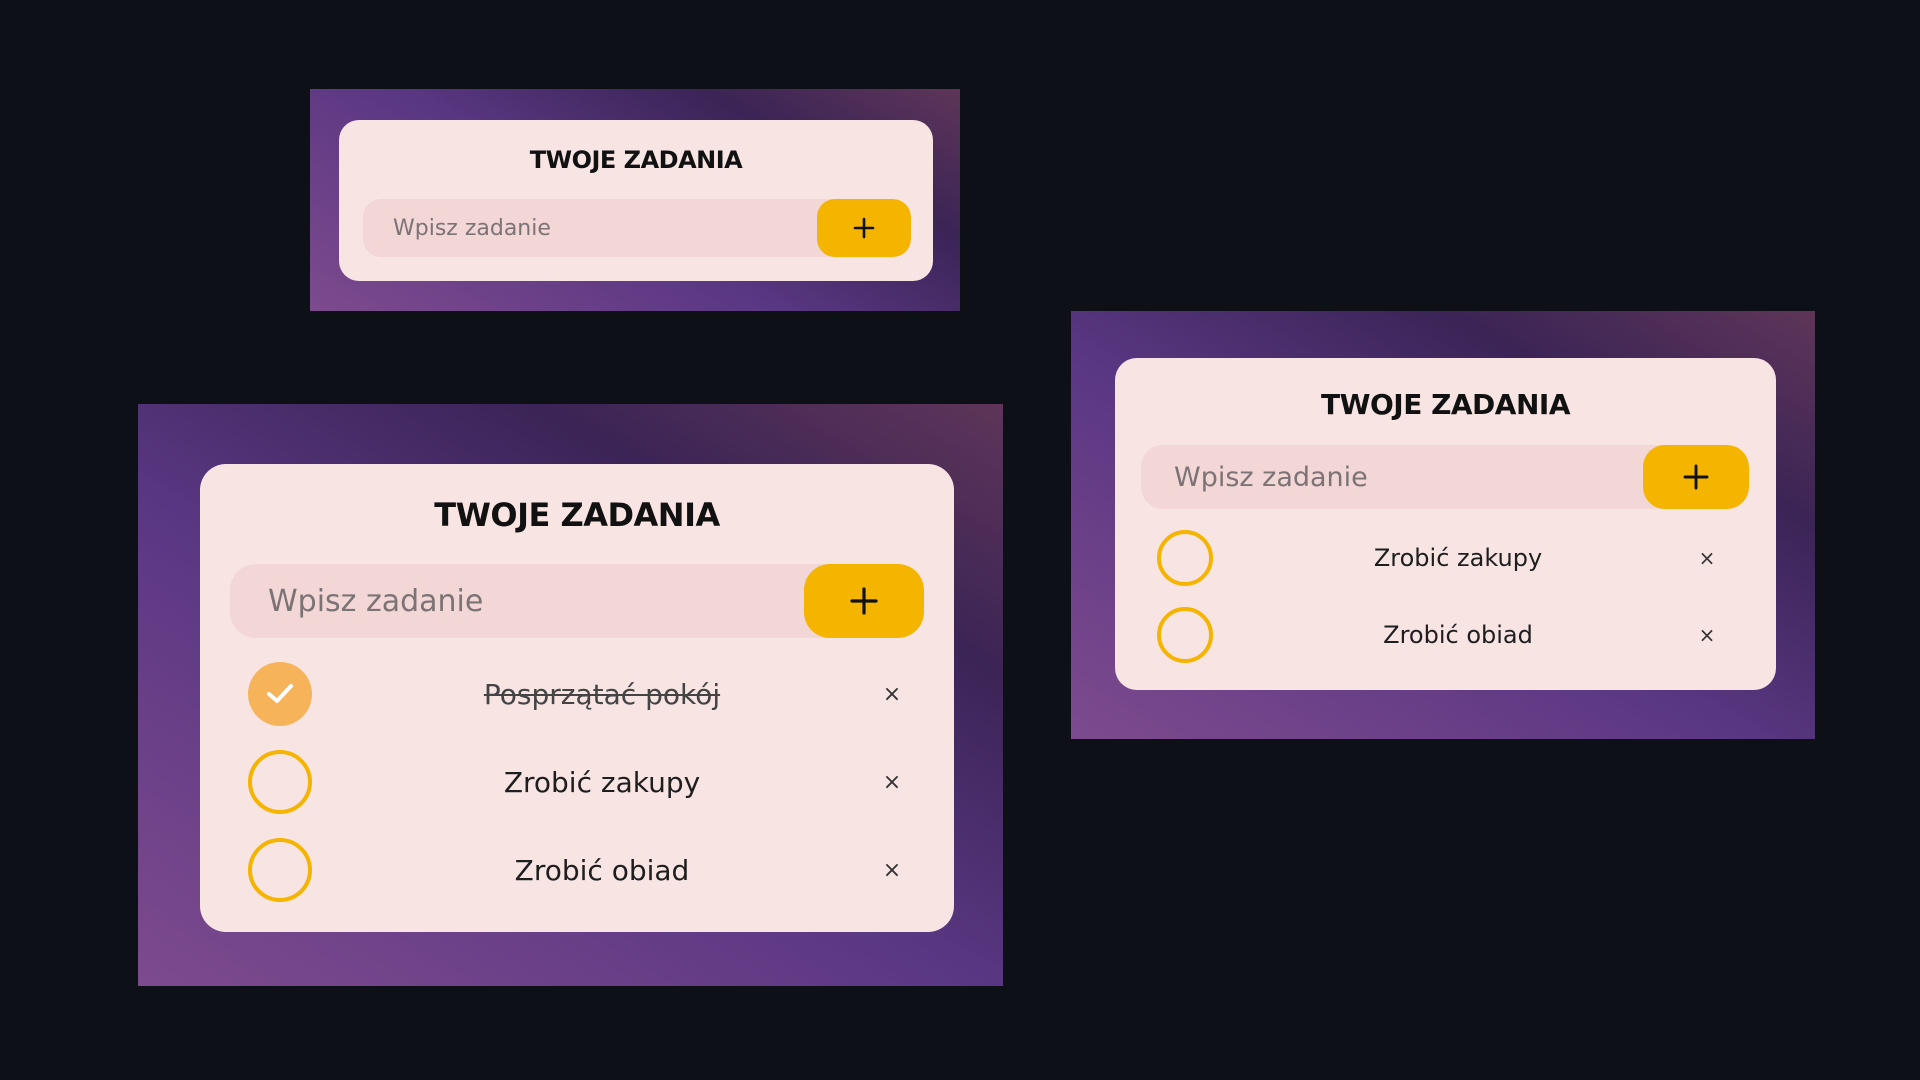 This screenshot has height=1080, width=1920. I want to click on todo-card: TWOJE ZADANIA, so click(636, 200).